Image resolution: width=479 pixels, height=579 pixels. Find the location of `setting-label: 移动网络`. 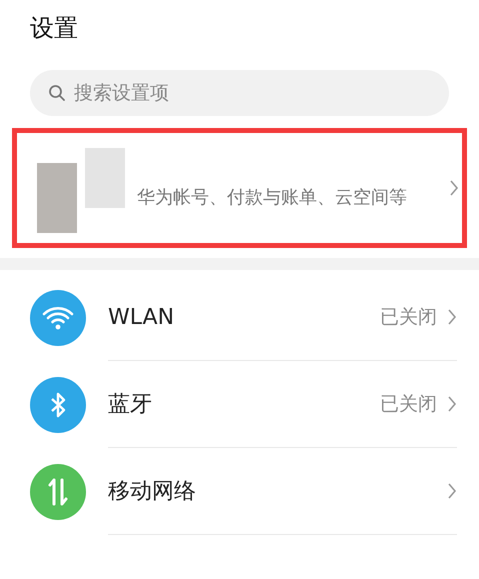

setting-label: 移动网络 is located at coordinates (152, 492).